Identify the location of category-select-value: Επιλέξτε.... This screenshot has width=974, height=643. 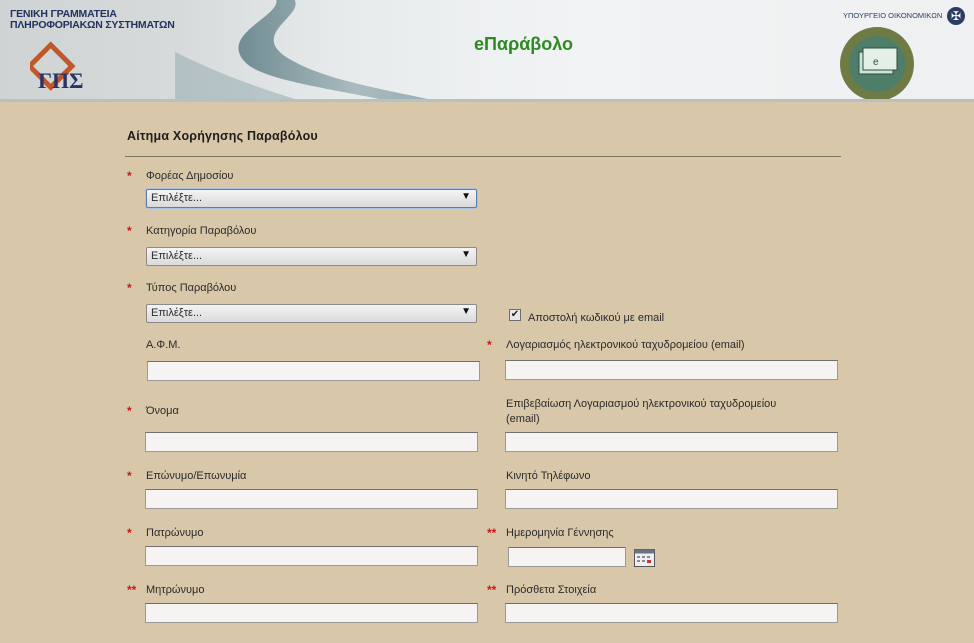
(177, 256).